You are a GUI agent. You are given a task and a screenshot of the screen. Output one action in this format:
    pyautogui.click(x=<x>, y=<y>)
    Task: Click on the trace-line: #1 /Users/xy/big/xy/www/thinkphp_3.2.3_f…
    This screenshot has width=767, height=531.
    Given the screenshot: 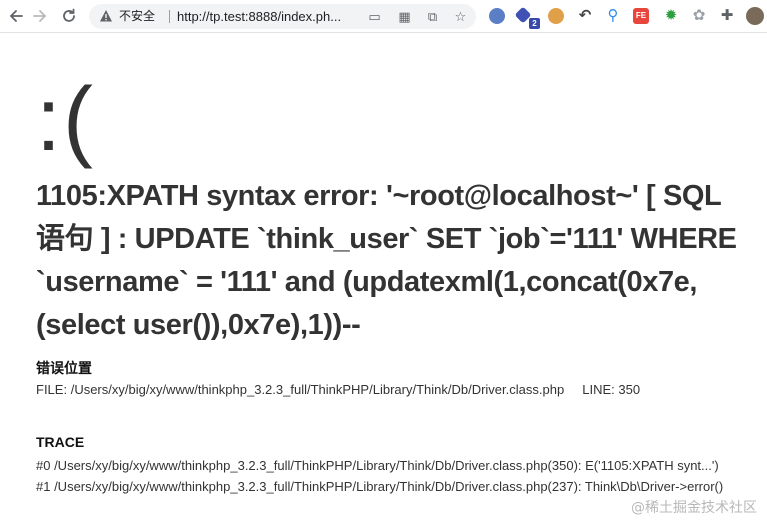 What is the action you would take?
    pyautogui.click(x=380, y=486)
    